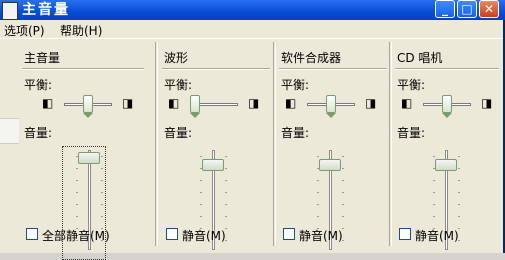 This screenshot has width=505, height=260. I want to click on window-title: 主音量, so click(46, 10).